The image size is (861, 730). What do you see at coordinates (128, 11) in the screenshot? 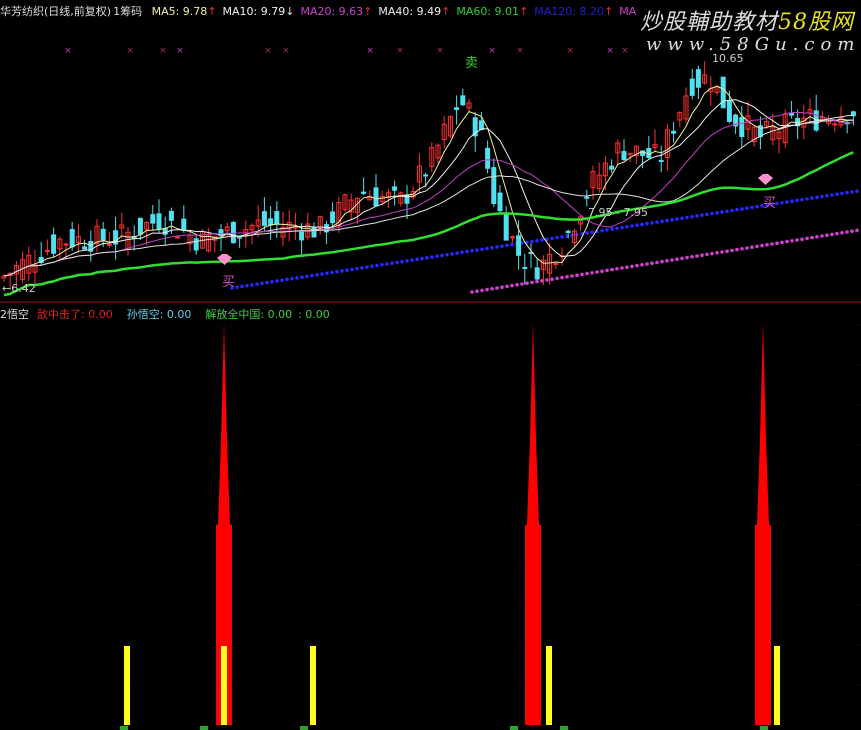
I see `indicator-name: 1筹码` at bounding box center [128, 11].